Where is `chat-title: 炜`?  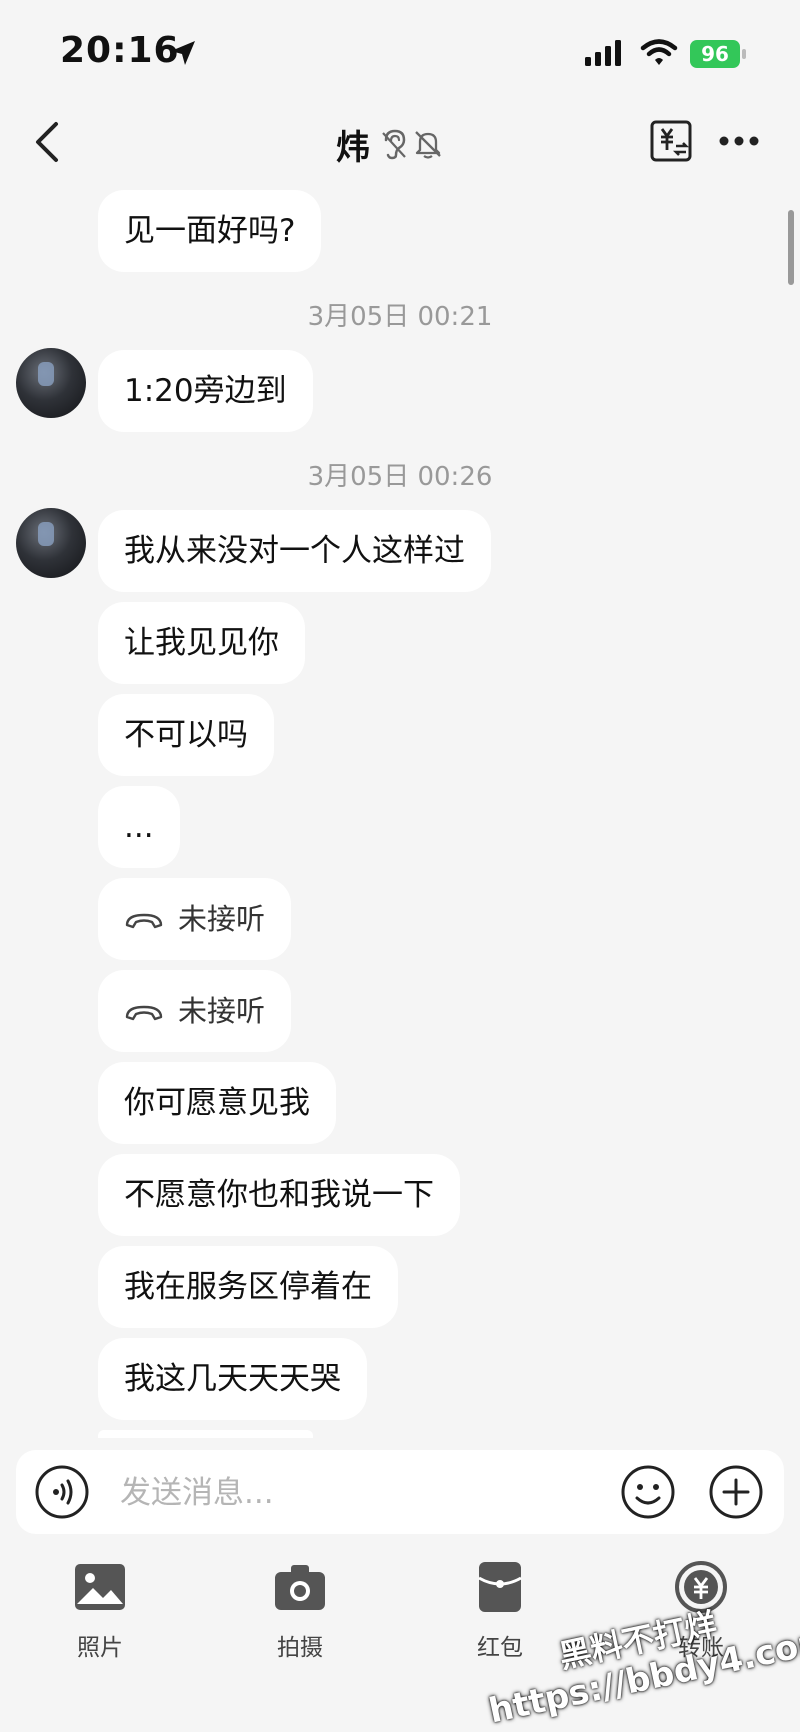
chat-title: 炜 is located at coordinates (353, 144).